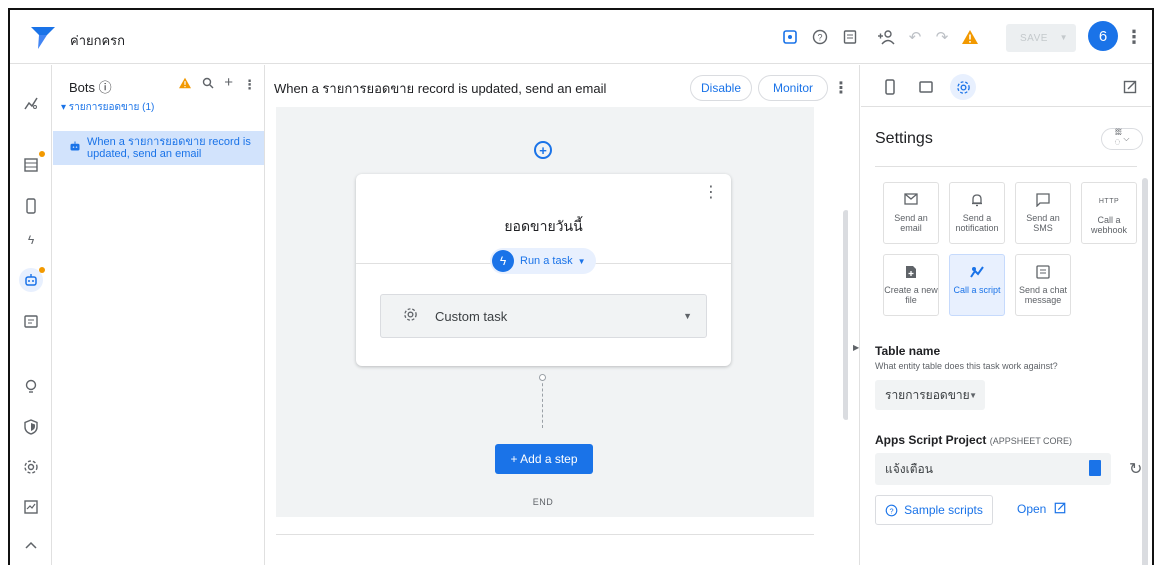 This screenshot has height=565, width=1160. I want to click on monitor-button: Monitor, so click(793, 88).